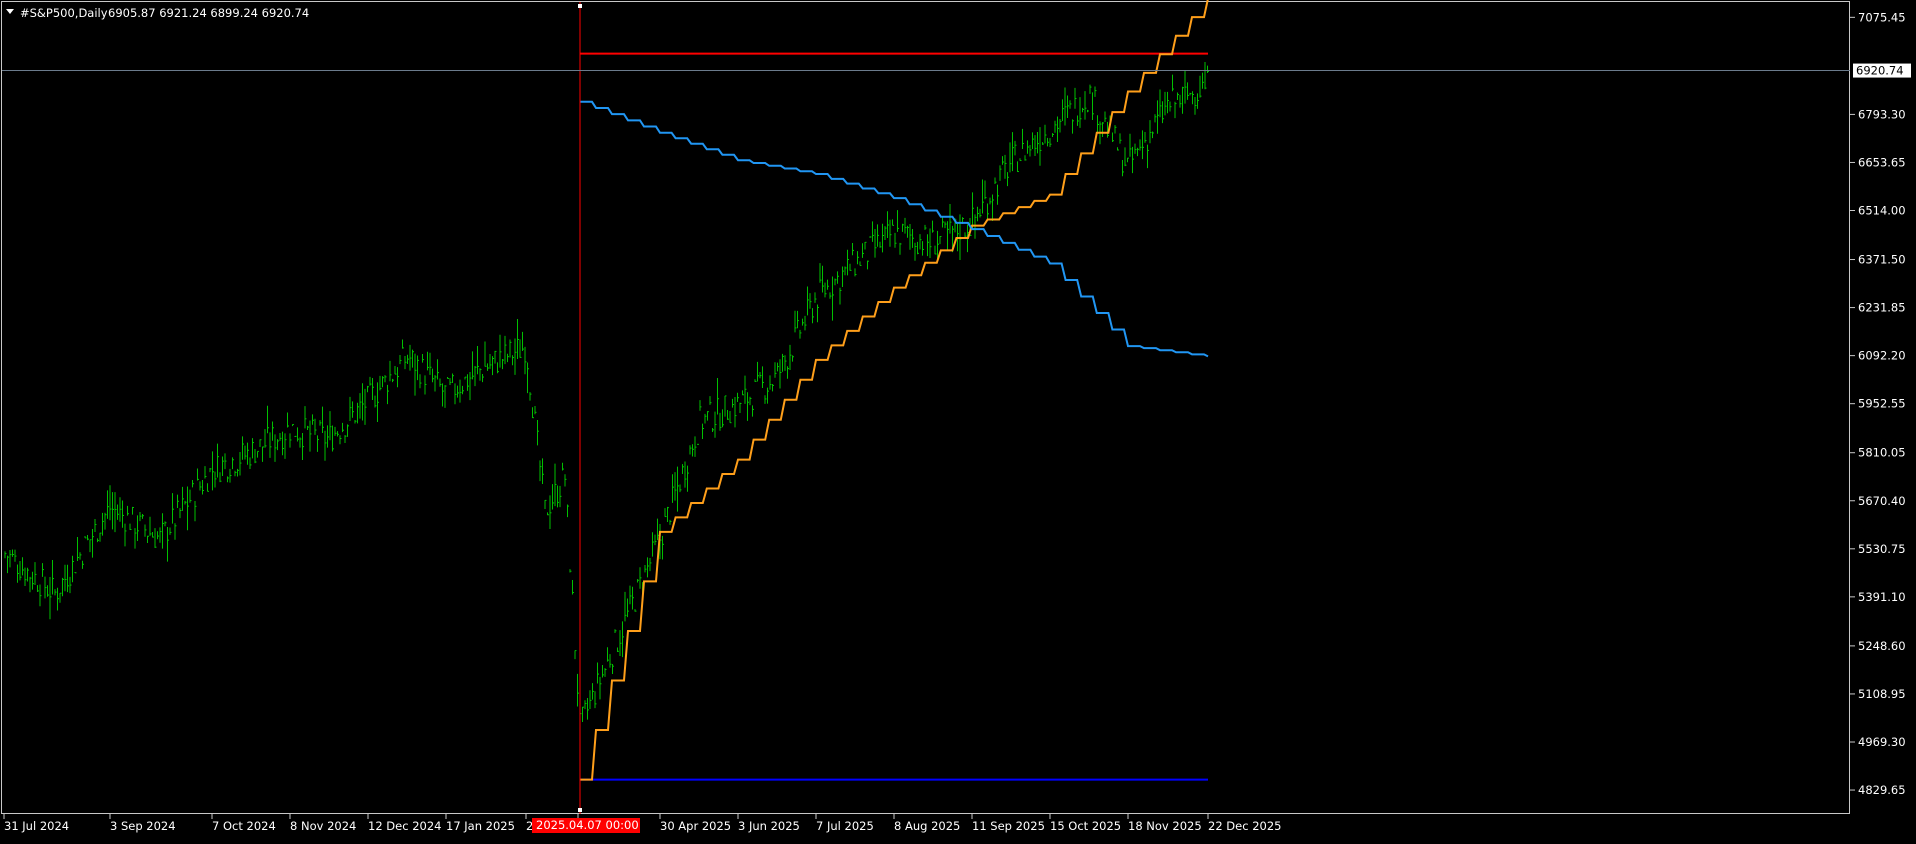  What do you see at coordinates (404, 826) in the screenshot?
I see `x-tick-label: 12 Dec 2024` at bounding box center [404, 826].